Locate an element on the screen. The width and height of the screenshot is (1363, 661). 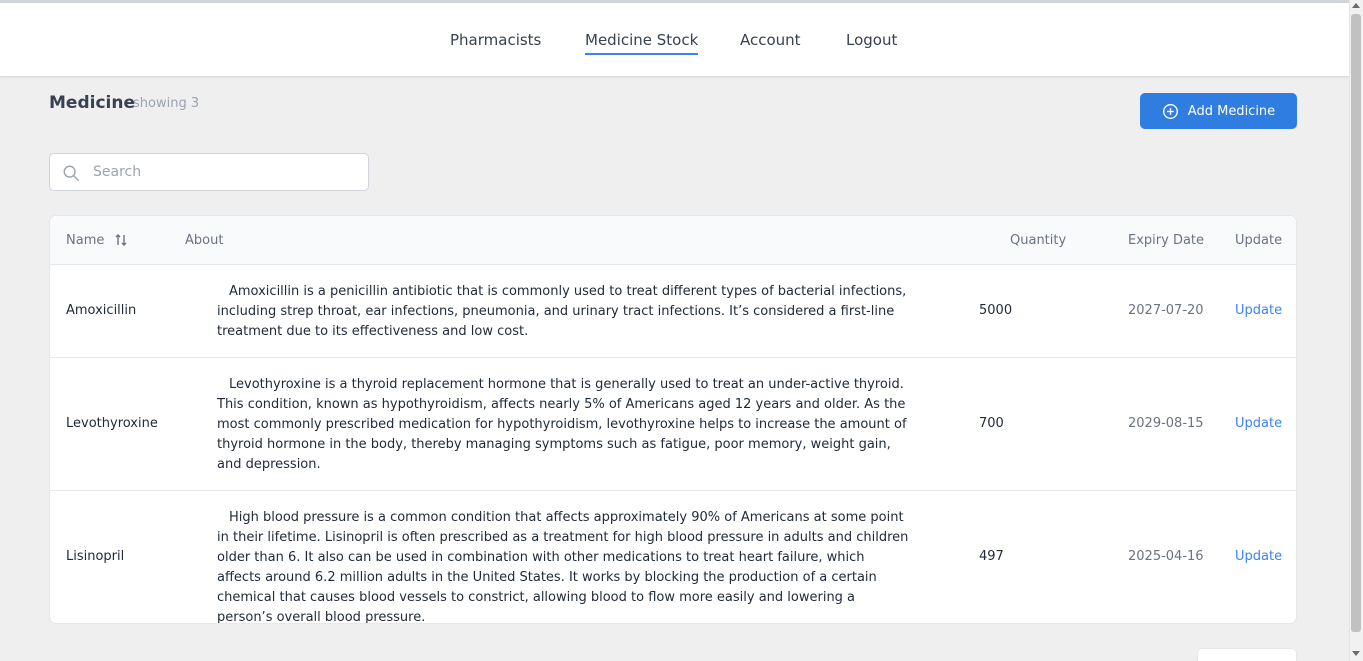
add-medicine-button: Add Medicine is located at coordinates (1218, 111).